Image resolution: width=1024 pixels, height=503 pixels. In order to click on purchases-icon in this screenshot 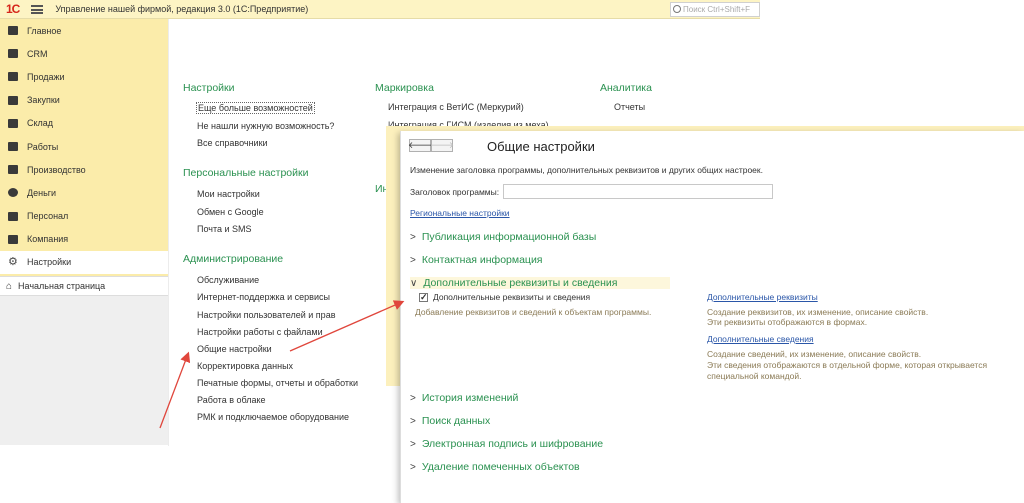, I will do `click(13, 100)`.